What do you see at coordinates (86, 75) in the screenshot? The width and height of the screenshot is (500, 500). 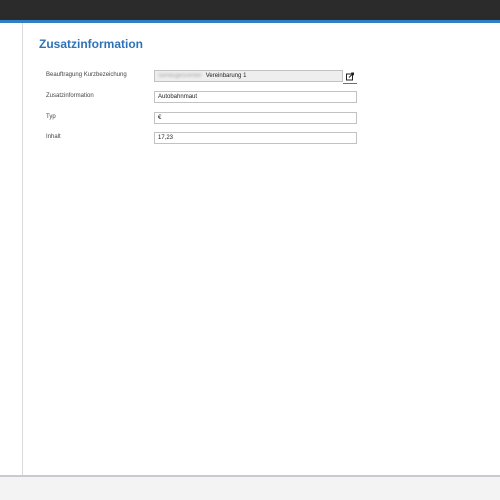 I see `auftrag-label: Beauftragung Kurzbezeichung` at bounding box center [86, 75].